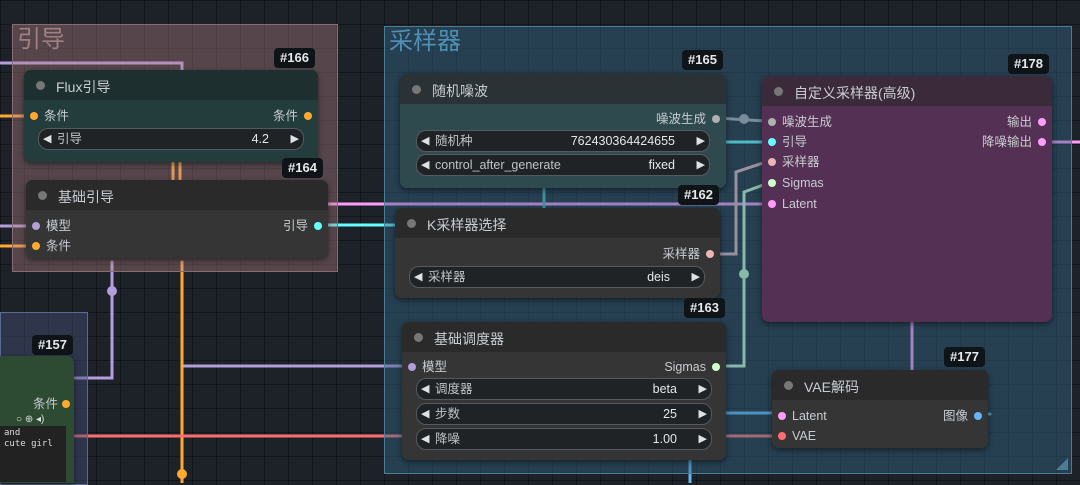  What do you see at coordinates (955, 416) in the screenshot?
I see `output-label: 图像` at bounding box center [955, 416].